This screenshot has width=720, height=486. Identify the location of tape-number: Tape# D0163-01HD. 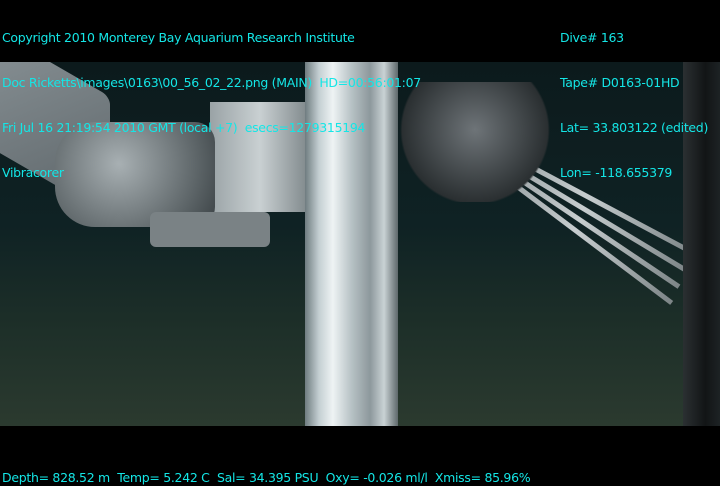
(620, 82).